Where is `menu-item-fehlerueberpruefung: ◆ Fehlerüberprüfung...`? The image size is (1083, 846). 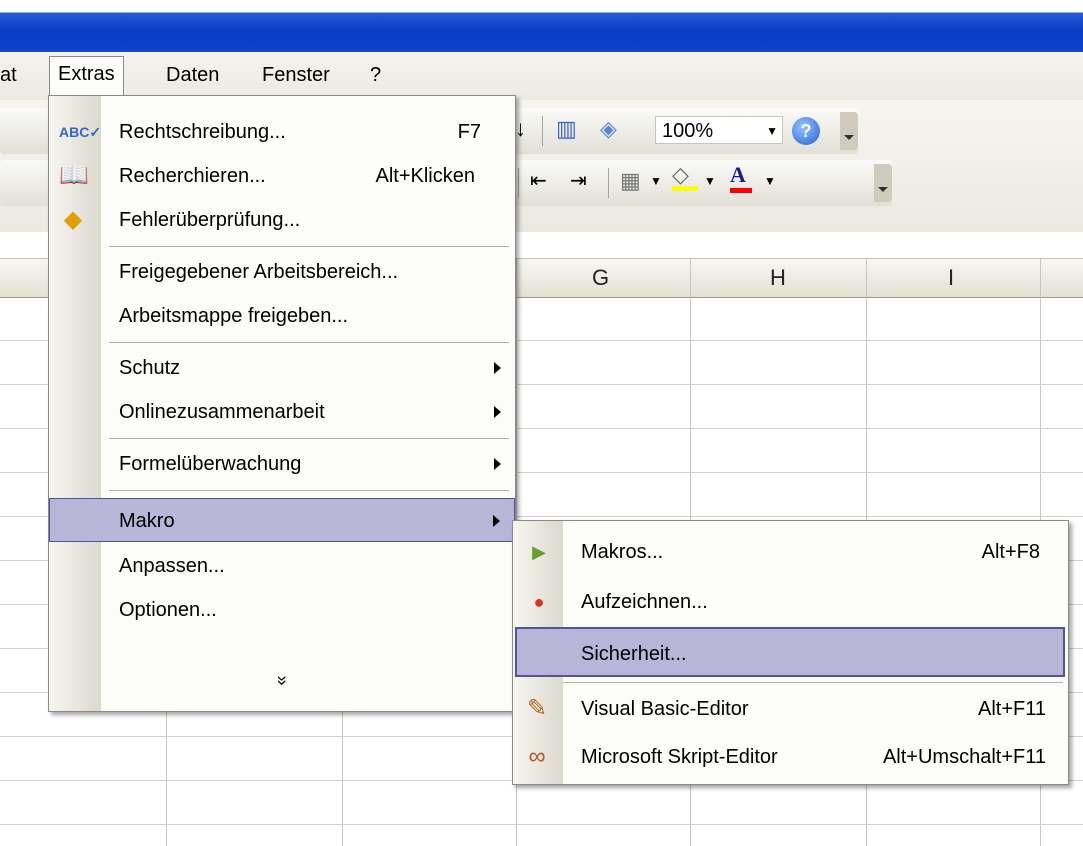
menu-item-fehlerueberpruefung: ◆ Fehlerüberprüfung... is located at coordinates (282, 220).